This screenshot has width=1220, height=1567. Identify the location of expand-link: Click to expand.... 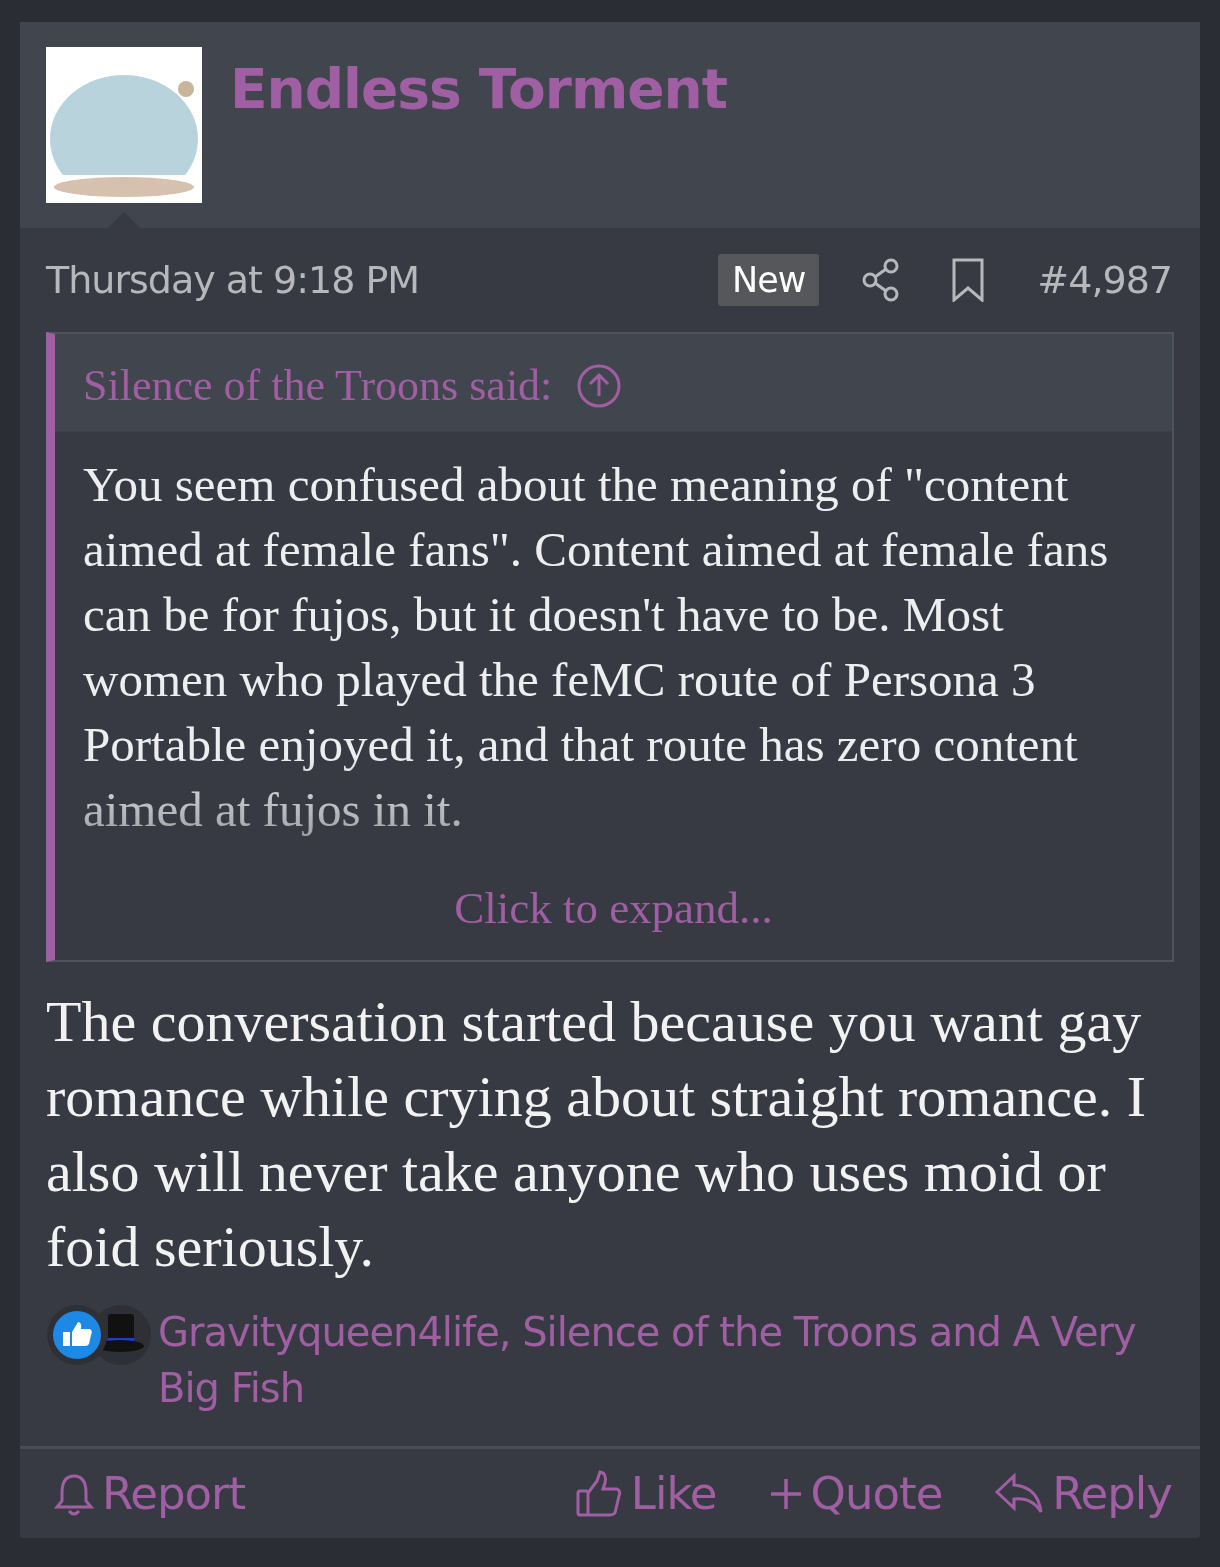
(613, 908).